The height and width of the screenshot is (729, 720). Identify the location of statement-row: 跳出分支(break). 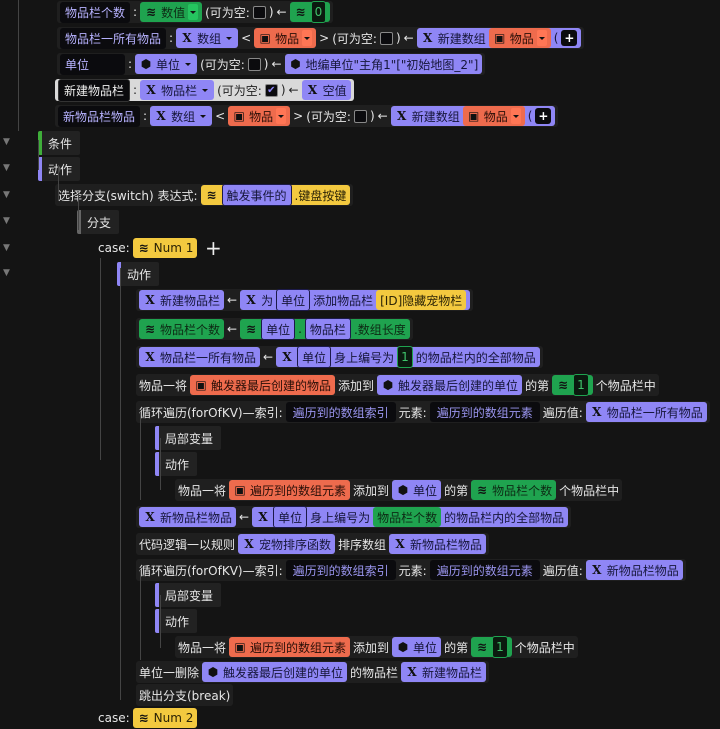
(185, 695).